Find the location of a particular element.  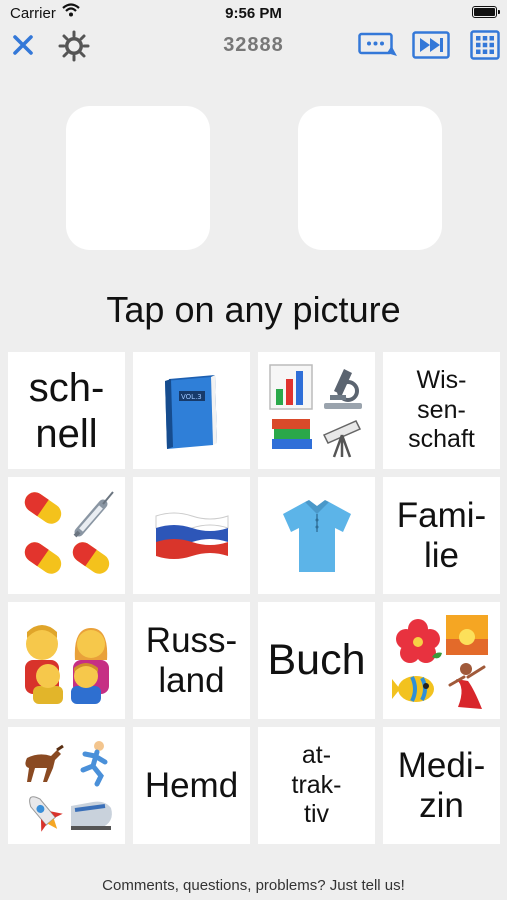

card-picture-book: VOL.3 is located at coordinates (191, 410).